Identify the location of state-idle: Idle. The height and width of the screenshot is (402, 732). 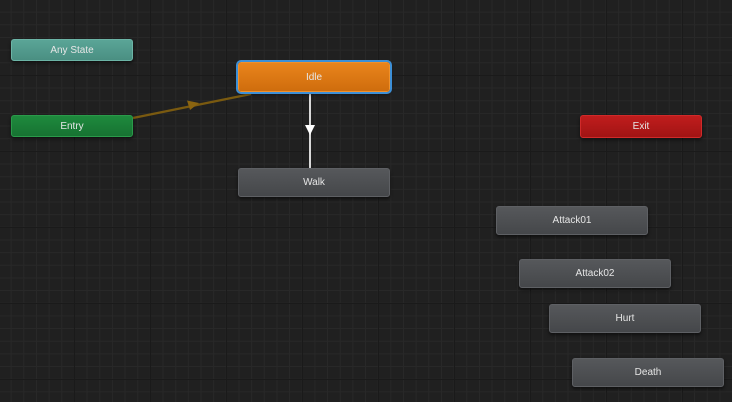
(314, 77).